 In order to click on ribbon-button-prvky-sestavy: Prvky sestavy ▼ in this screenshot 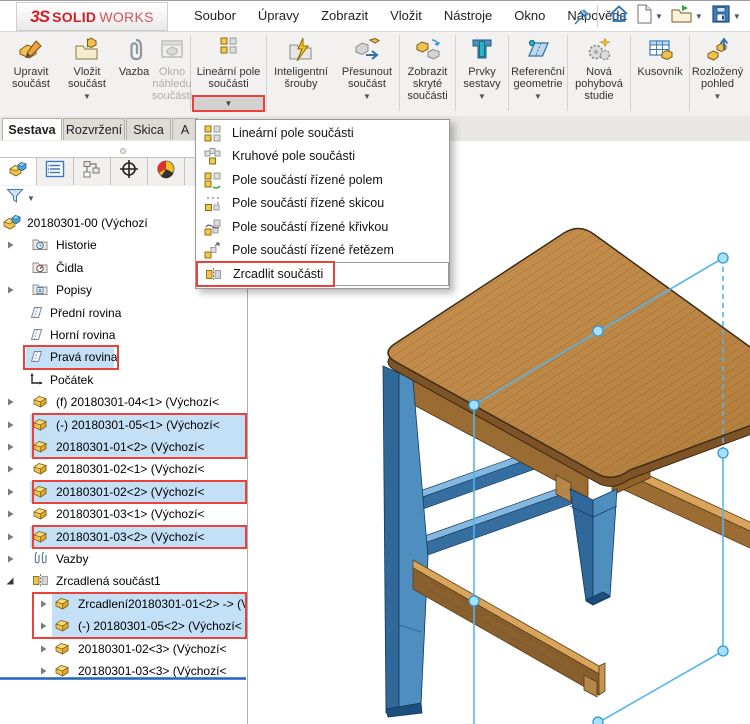, I will do `click(482, 73)`.